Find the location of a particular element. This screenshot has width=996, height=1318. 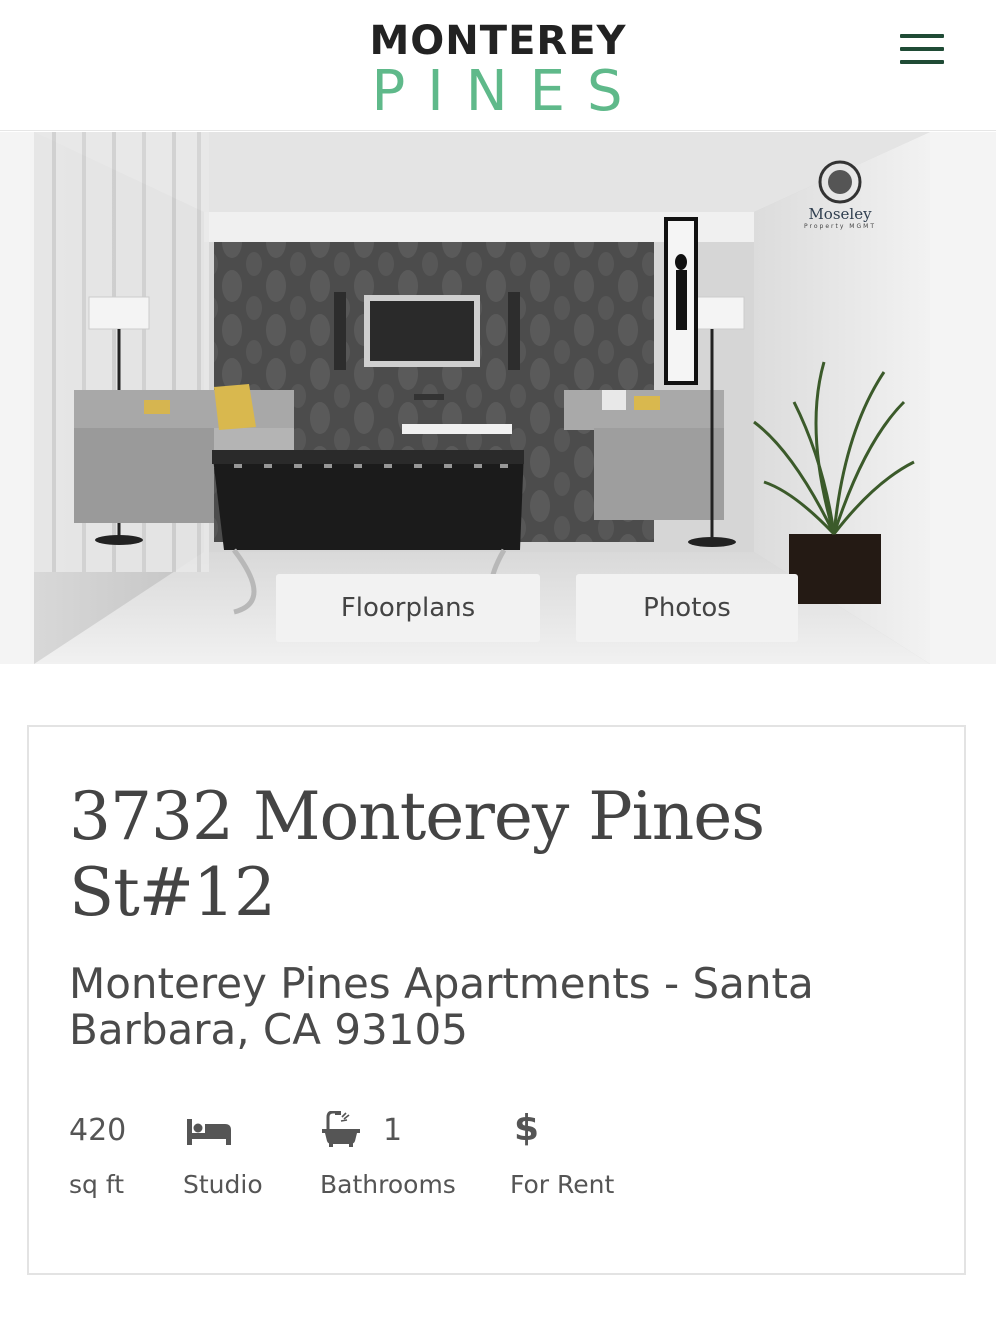

site-logo: MONTEREY PINES is located at coordinates (498, 71).